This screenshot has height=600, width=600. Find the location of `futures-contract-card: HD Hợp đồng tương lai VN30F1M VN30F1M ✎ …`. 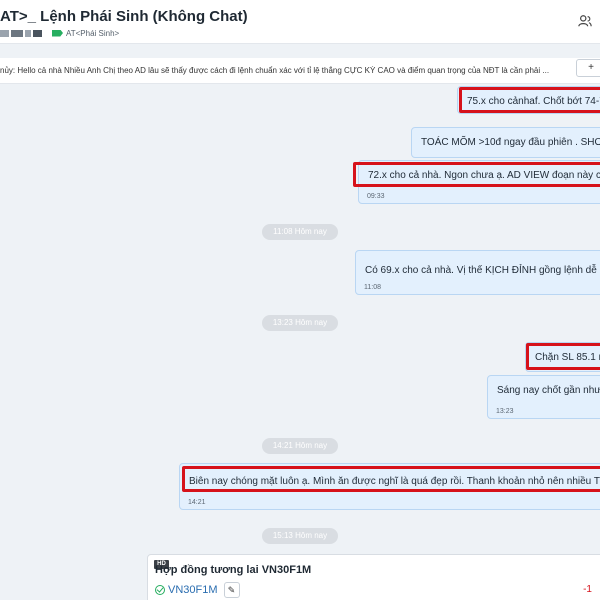

futures-contract-card: HD Hợp đồng tương lai VN30F1M VN30F1M ✎ … is located at coordinates (373, 577).